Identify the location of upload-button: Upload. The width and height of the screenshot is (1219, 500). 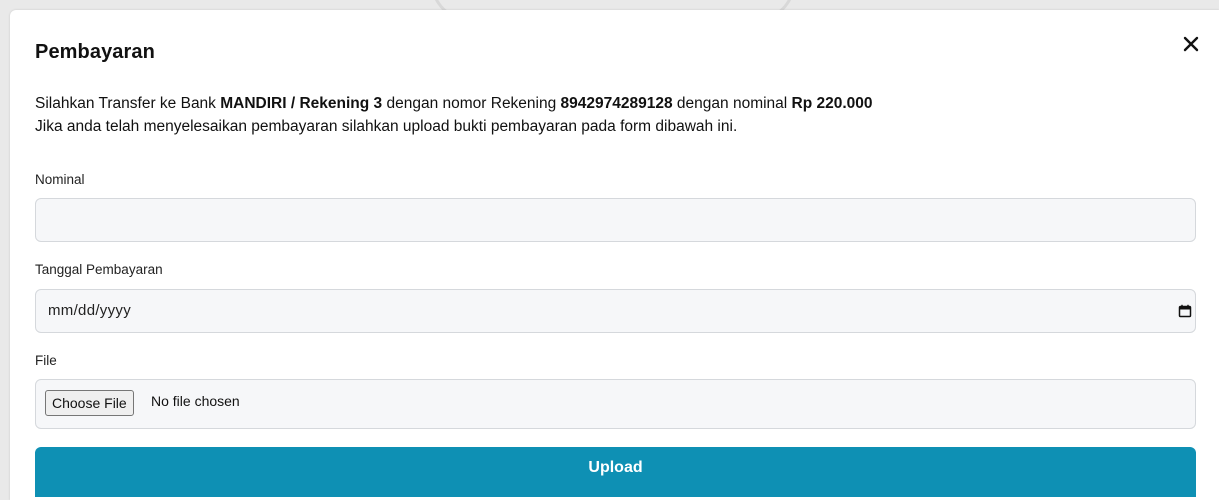
(615, 472).